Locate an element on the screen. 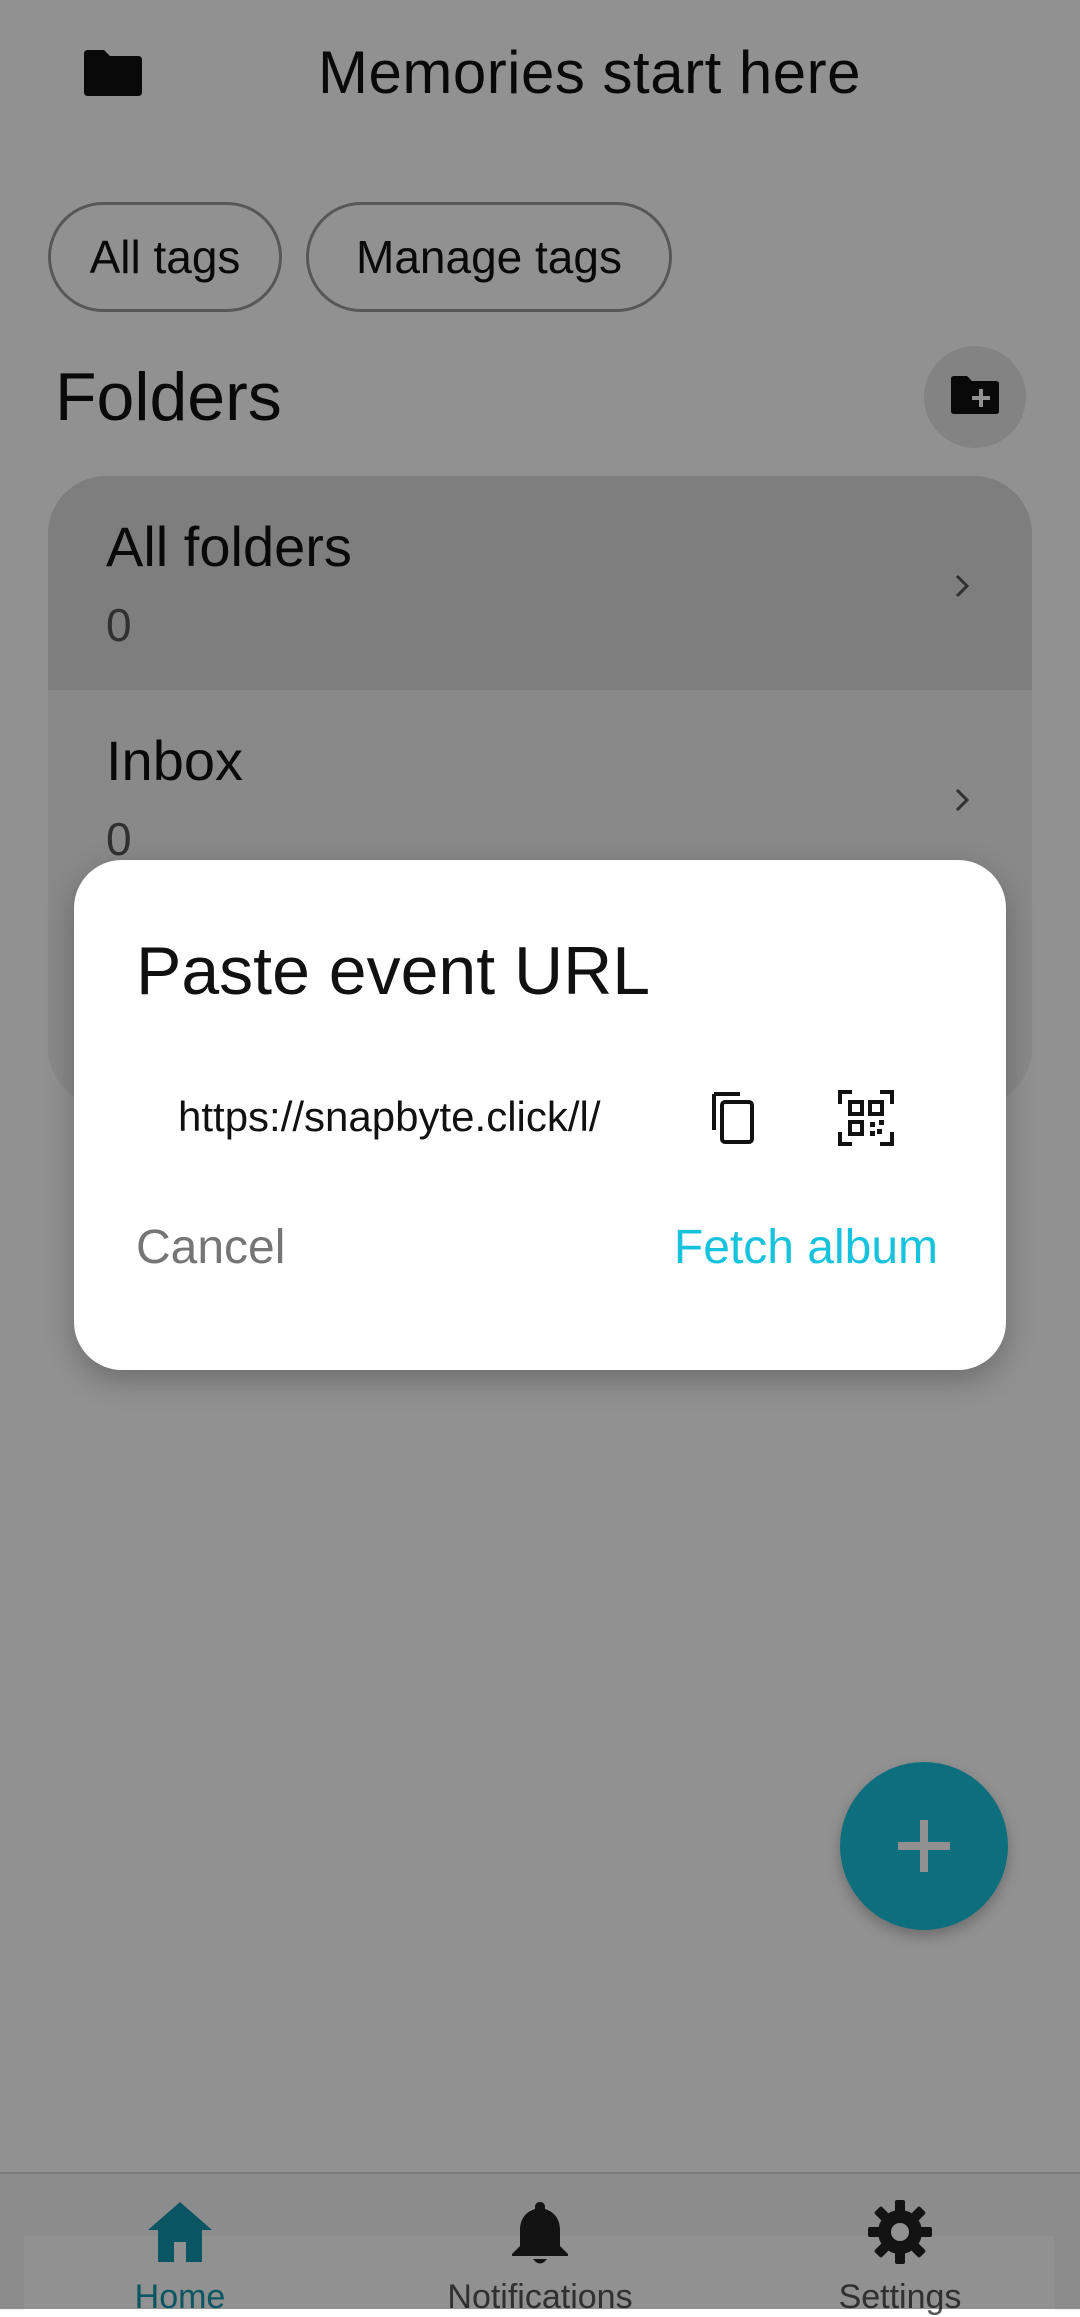  qr-scan-icon is located at coordinates (866, 1118).